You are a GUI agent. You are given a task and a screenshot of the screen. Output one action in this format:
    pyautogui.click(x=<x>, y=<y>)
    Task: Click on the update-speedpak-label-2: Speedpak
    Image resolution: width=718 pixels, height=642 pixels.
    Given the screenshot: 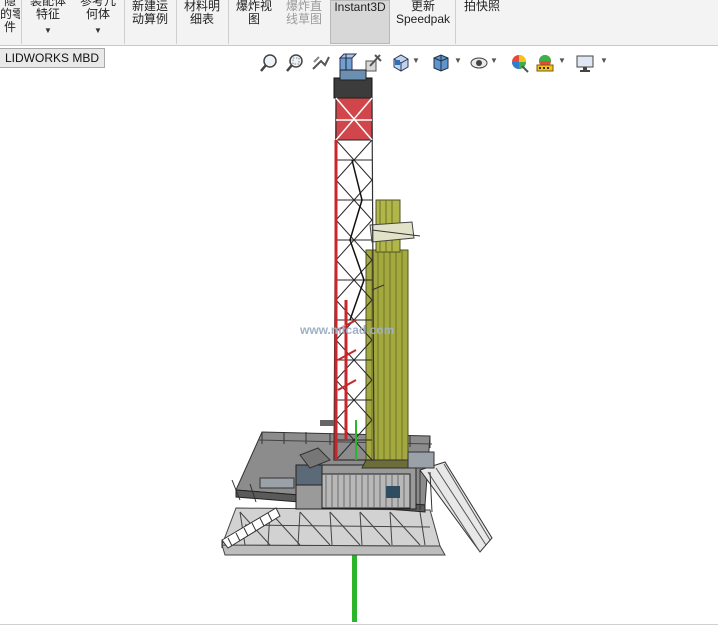 What is the action you would take?
    pyautogui.click(x=423, y=19)
    